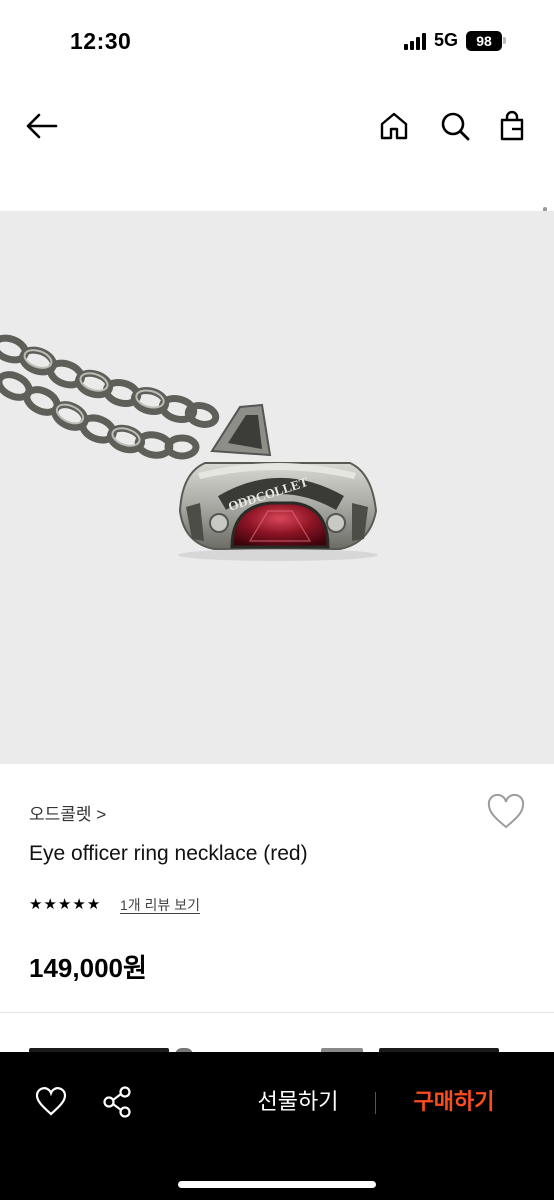 Image resolution: width=554 pixels, height=1200 pixels. I want to click on buy-button: 구매하기, so click(454, 1102).